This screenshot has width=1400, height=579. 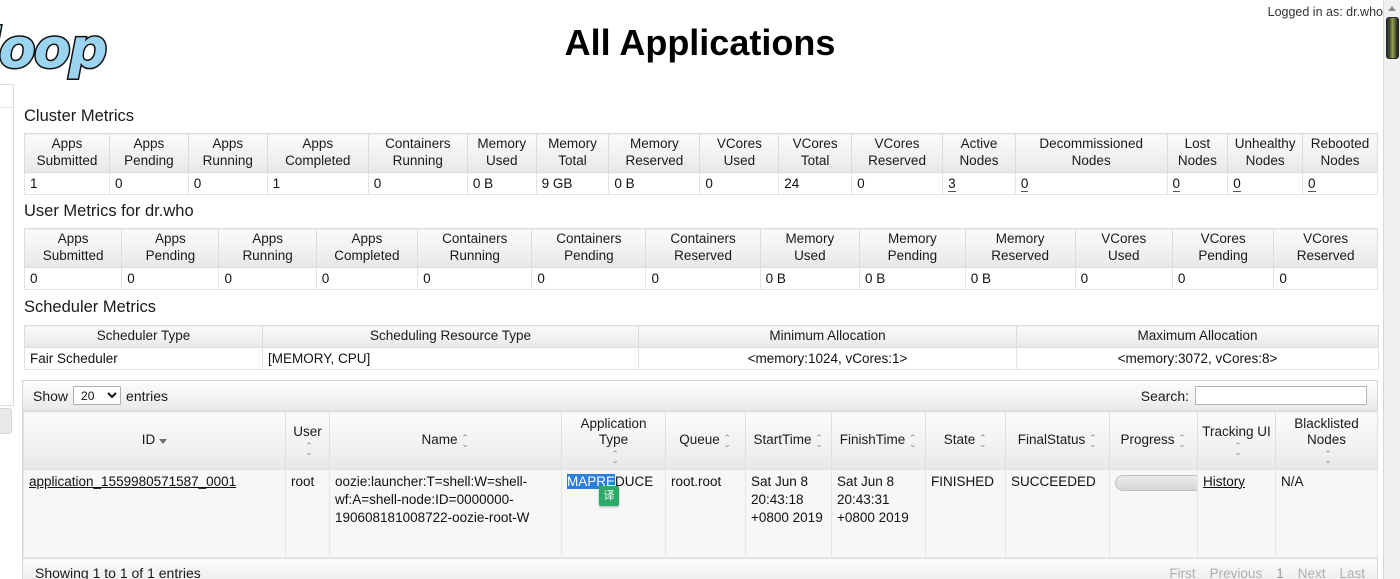 What do you see at coordinates (1281, 395) in the screenshot?
I see `search-input` at bounding box center [1281, 395].